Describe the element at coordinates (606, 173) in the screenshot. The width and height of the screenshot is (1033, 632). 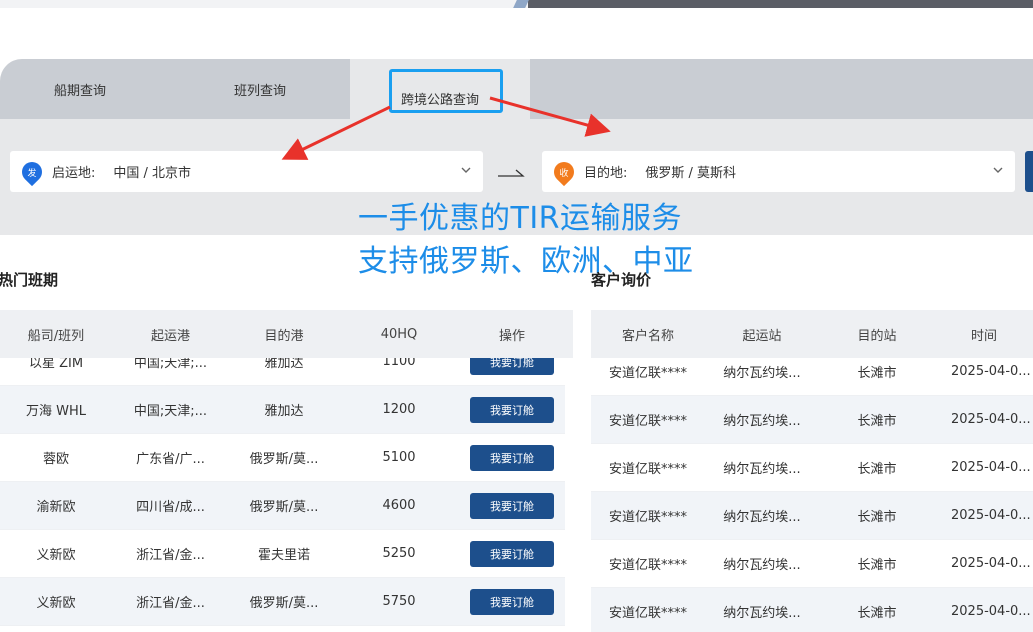
I see `destination-label: 目的地:` at that location.